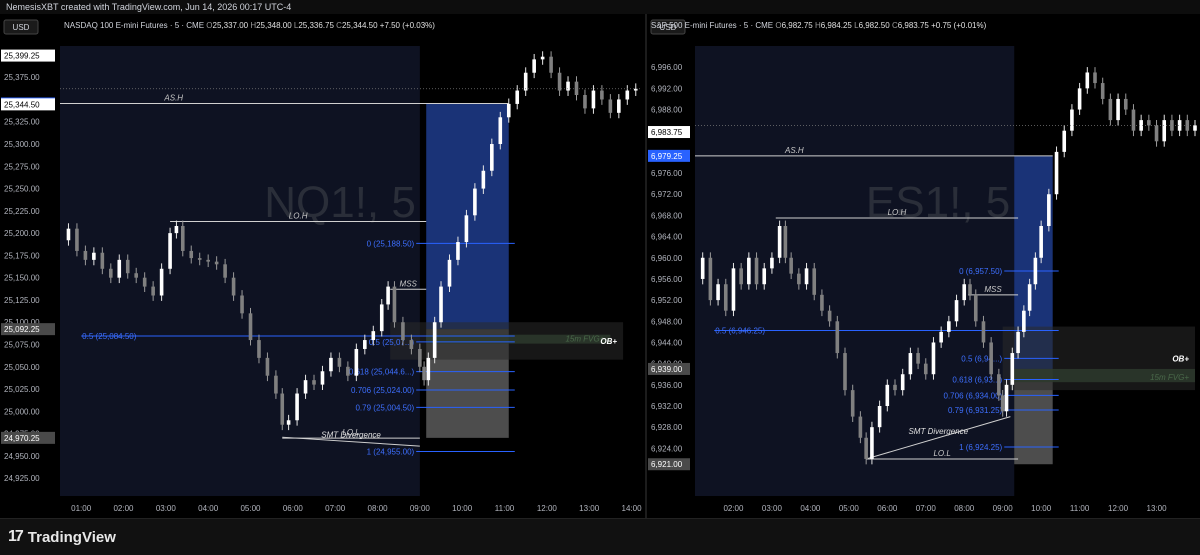  What do you see at coordinates (667, 67) in the screenshot?
I see `y-tick-label: 6,996.00` at bounding box center [667, 67].